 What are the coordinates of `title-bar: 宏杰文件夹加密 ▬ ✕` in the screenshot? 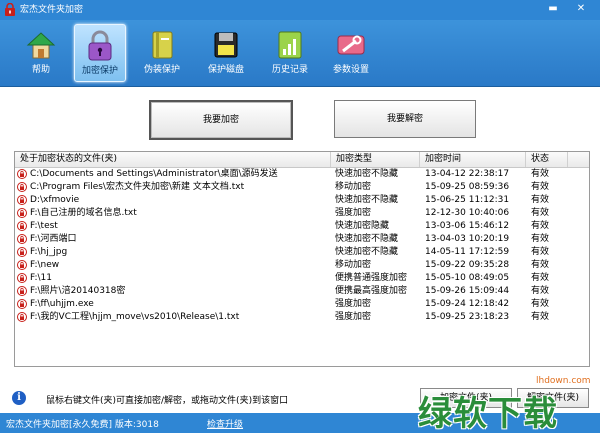 It's located at (300, 10).